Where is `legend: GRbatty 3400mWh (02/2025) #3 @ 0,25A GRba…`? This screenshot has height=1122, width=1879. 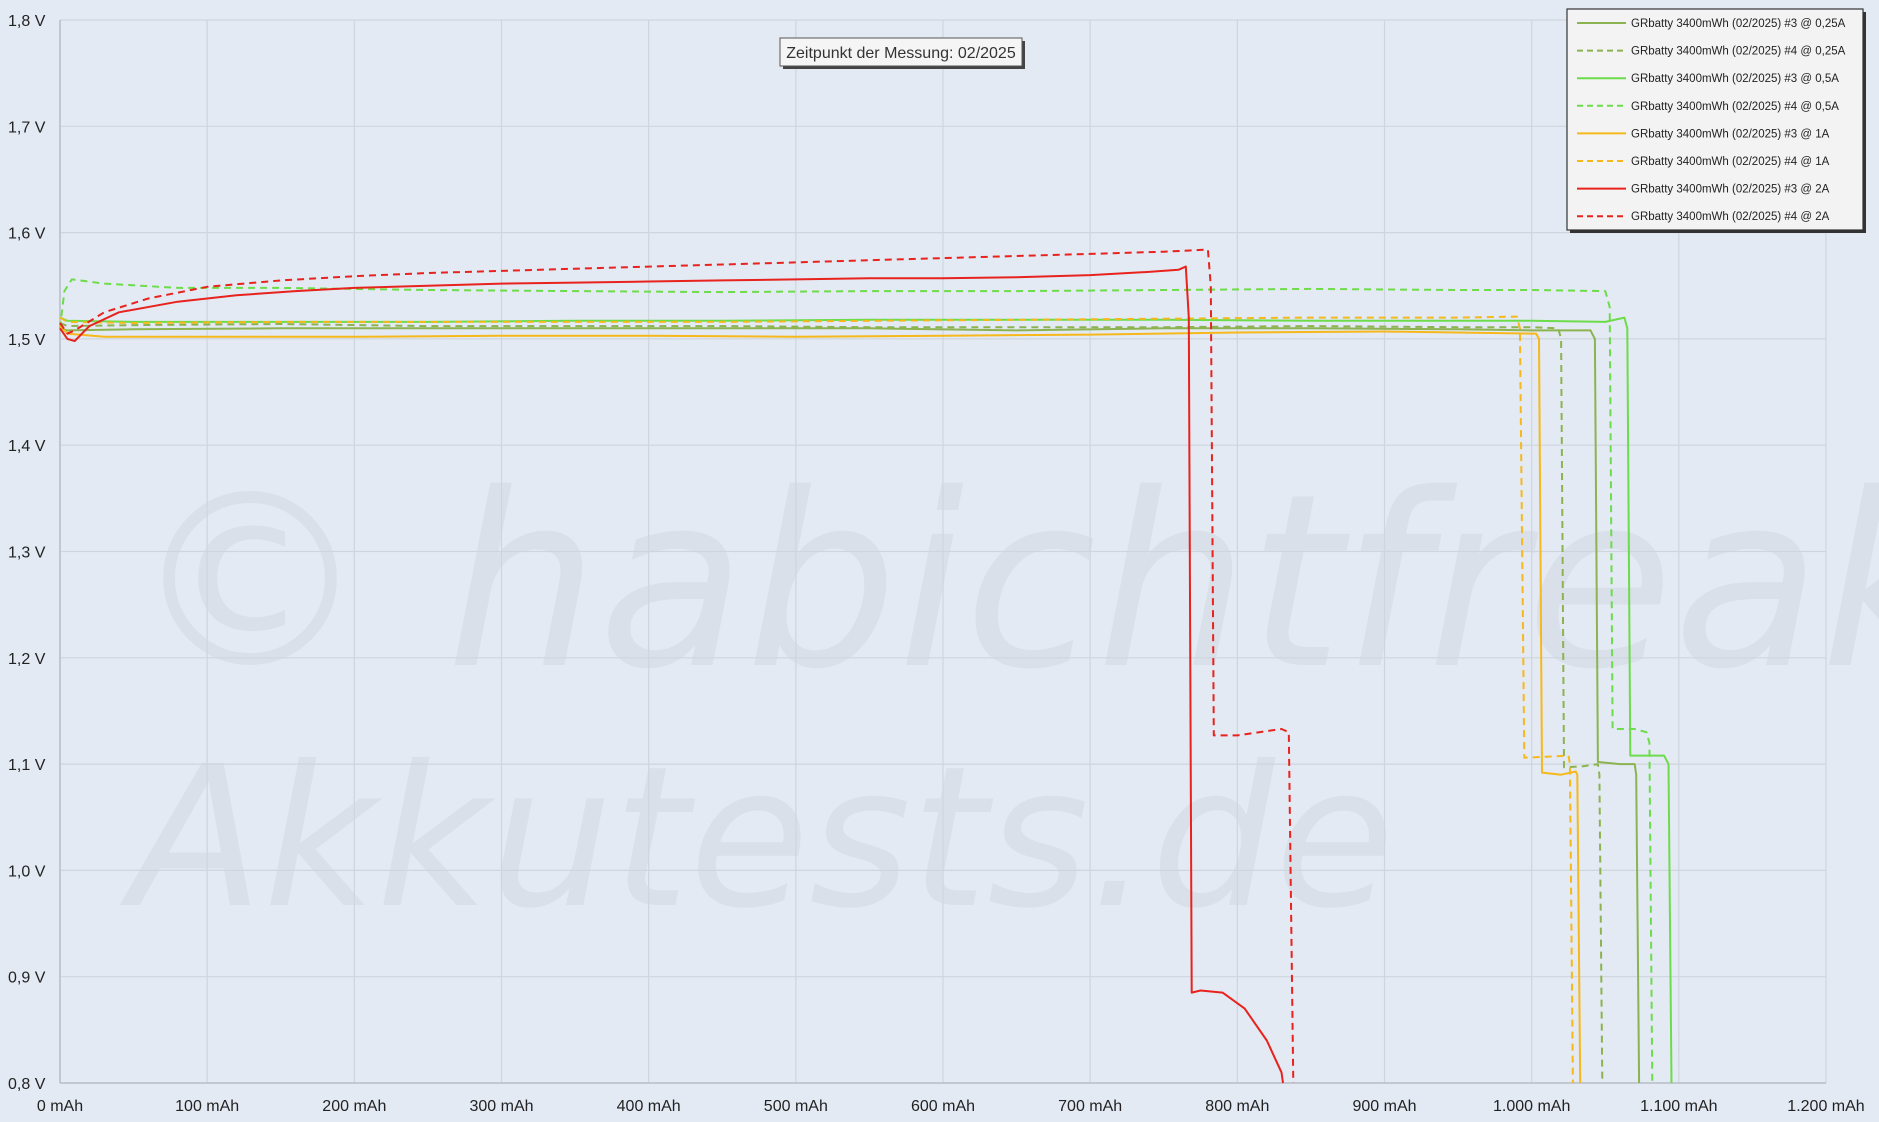 legend: GRbatty 3400mWh (02/2025) #3 @ 0,25A GRba… is located at coordinates (1716, 120).